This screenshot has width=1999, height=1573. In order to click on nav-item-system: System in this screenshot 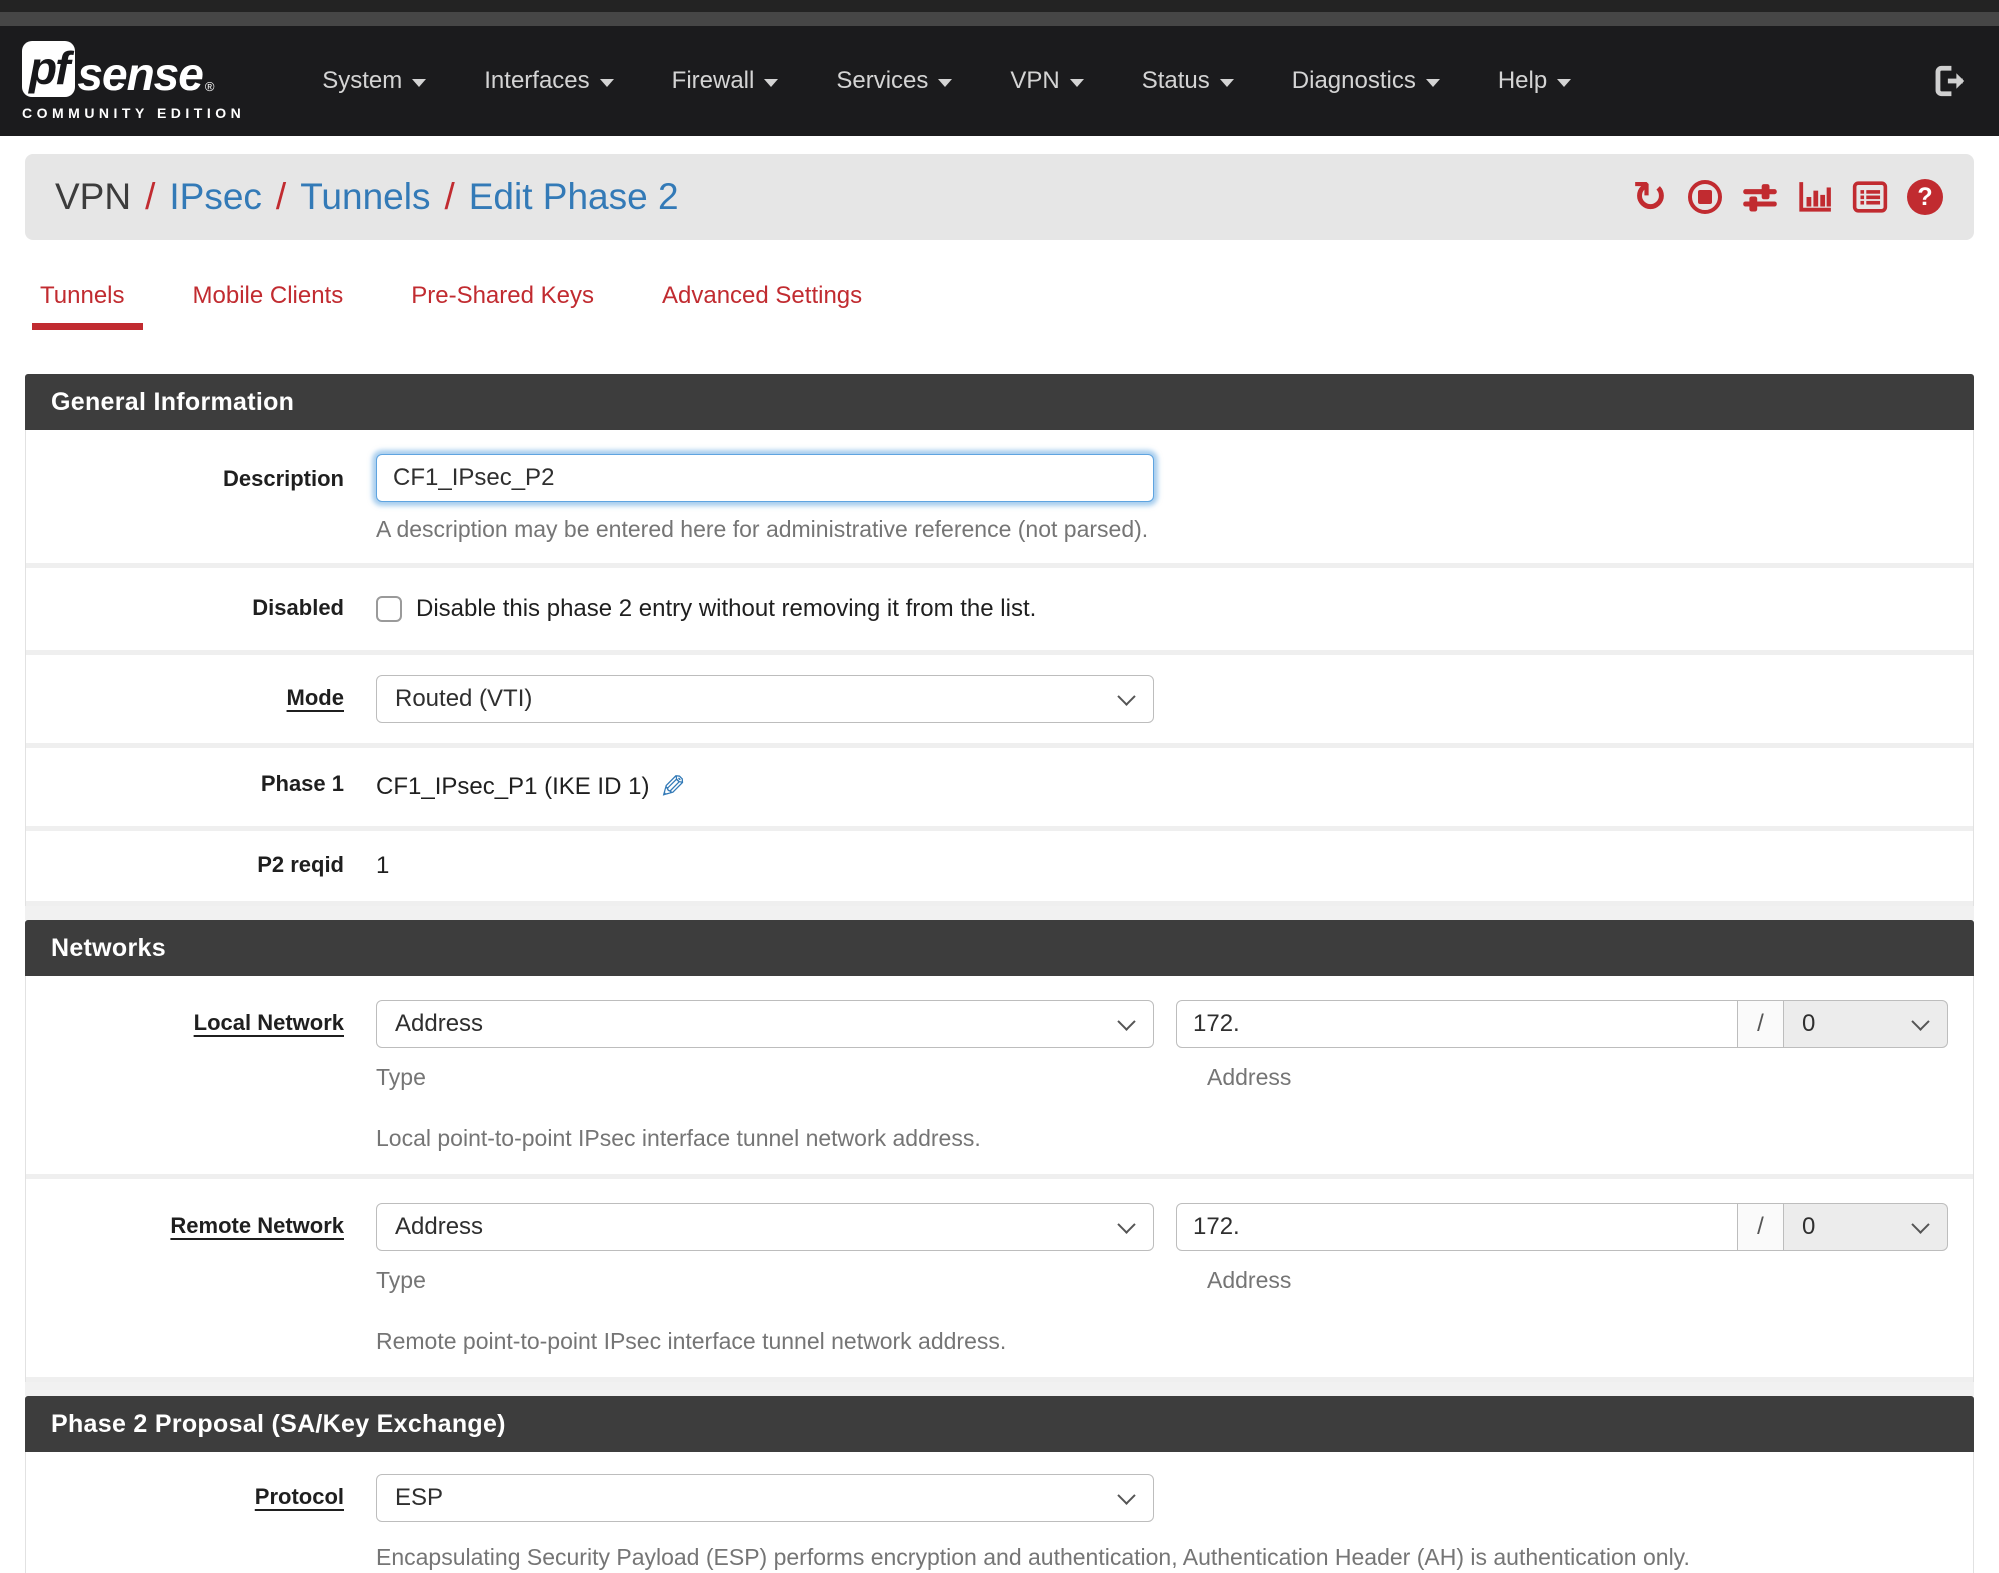, I will do `click(374, 81)`.